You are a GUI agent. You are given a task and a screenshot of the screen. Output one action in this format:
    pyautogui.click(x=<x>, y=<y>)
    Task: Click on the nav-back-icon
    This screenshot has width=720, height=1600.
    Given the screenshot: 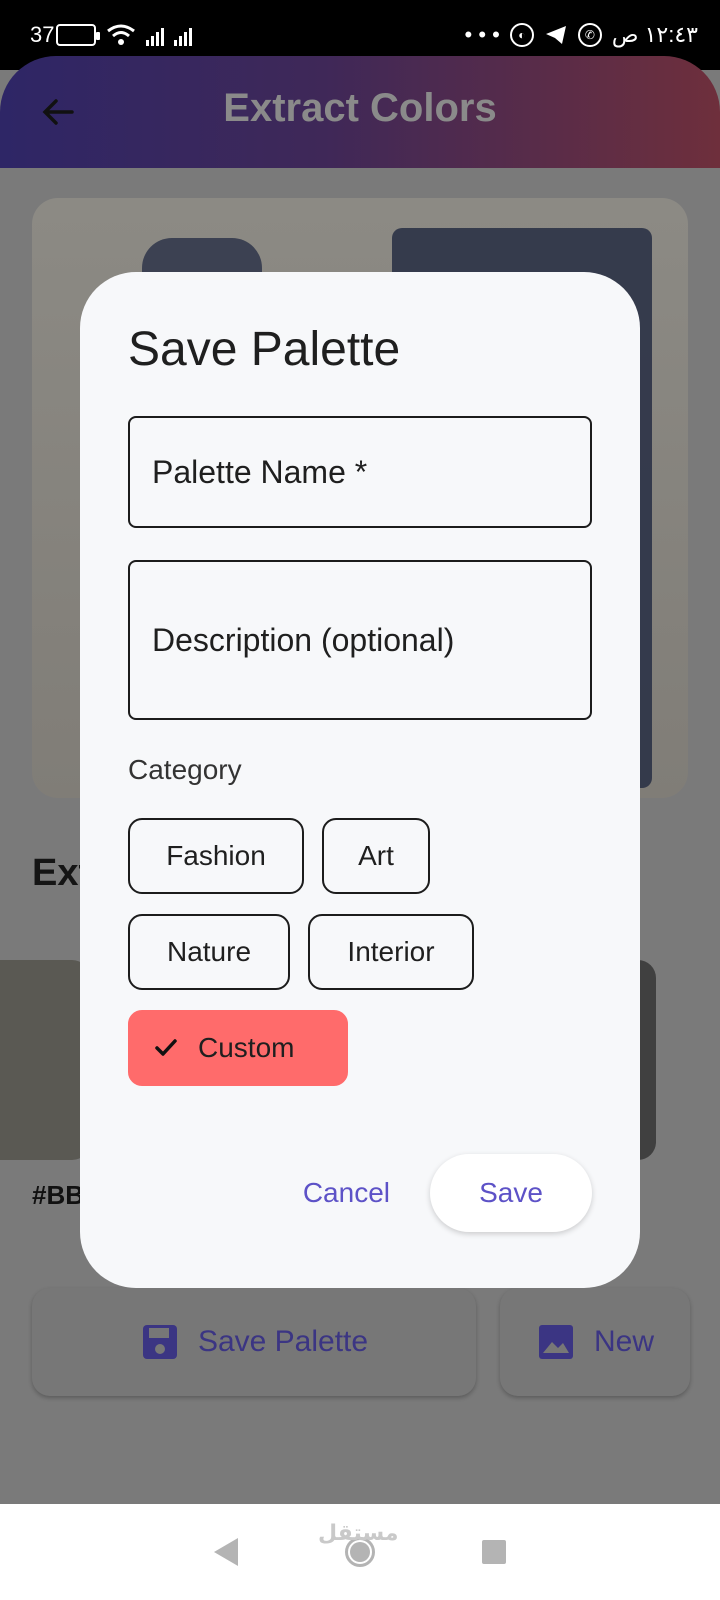 What is the action you would take?
    pyautogui.click(x=225, y=1552)
    